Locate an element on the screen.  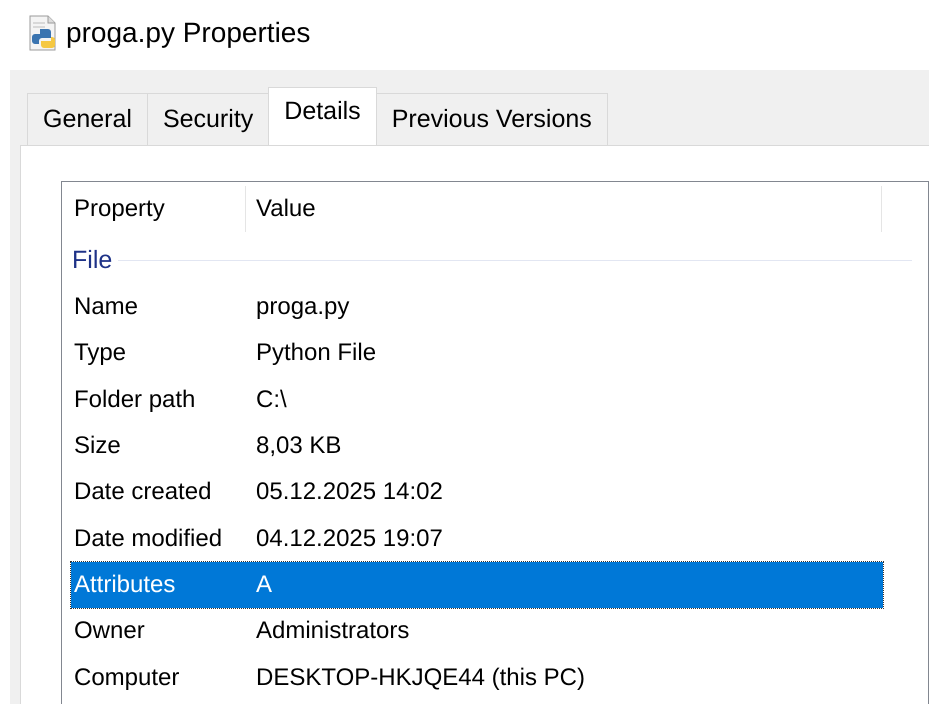
property-name: Folder path is located at coordinates (134, 400).